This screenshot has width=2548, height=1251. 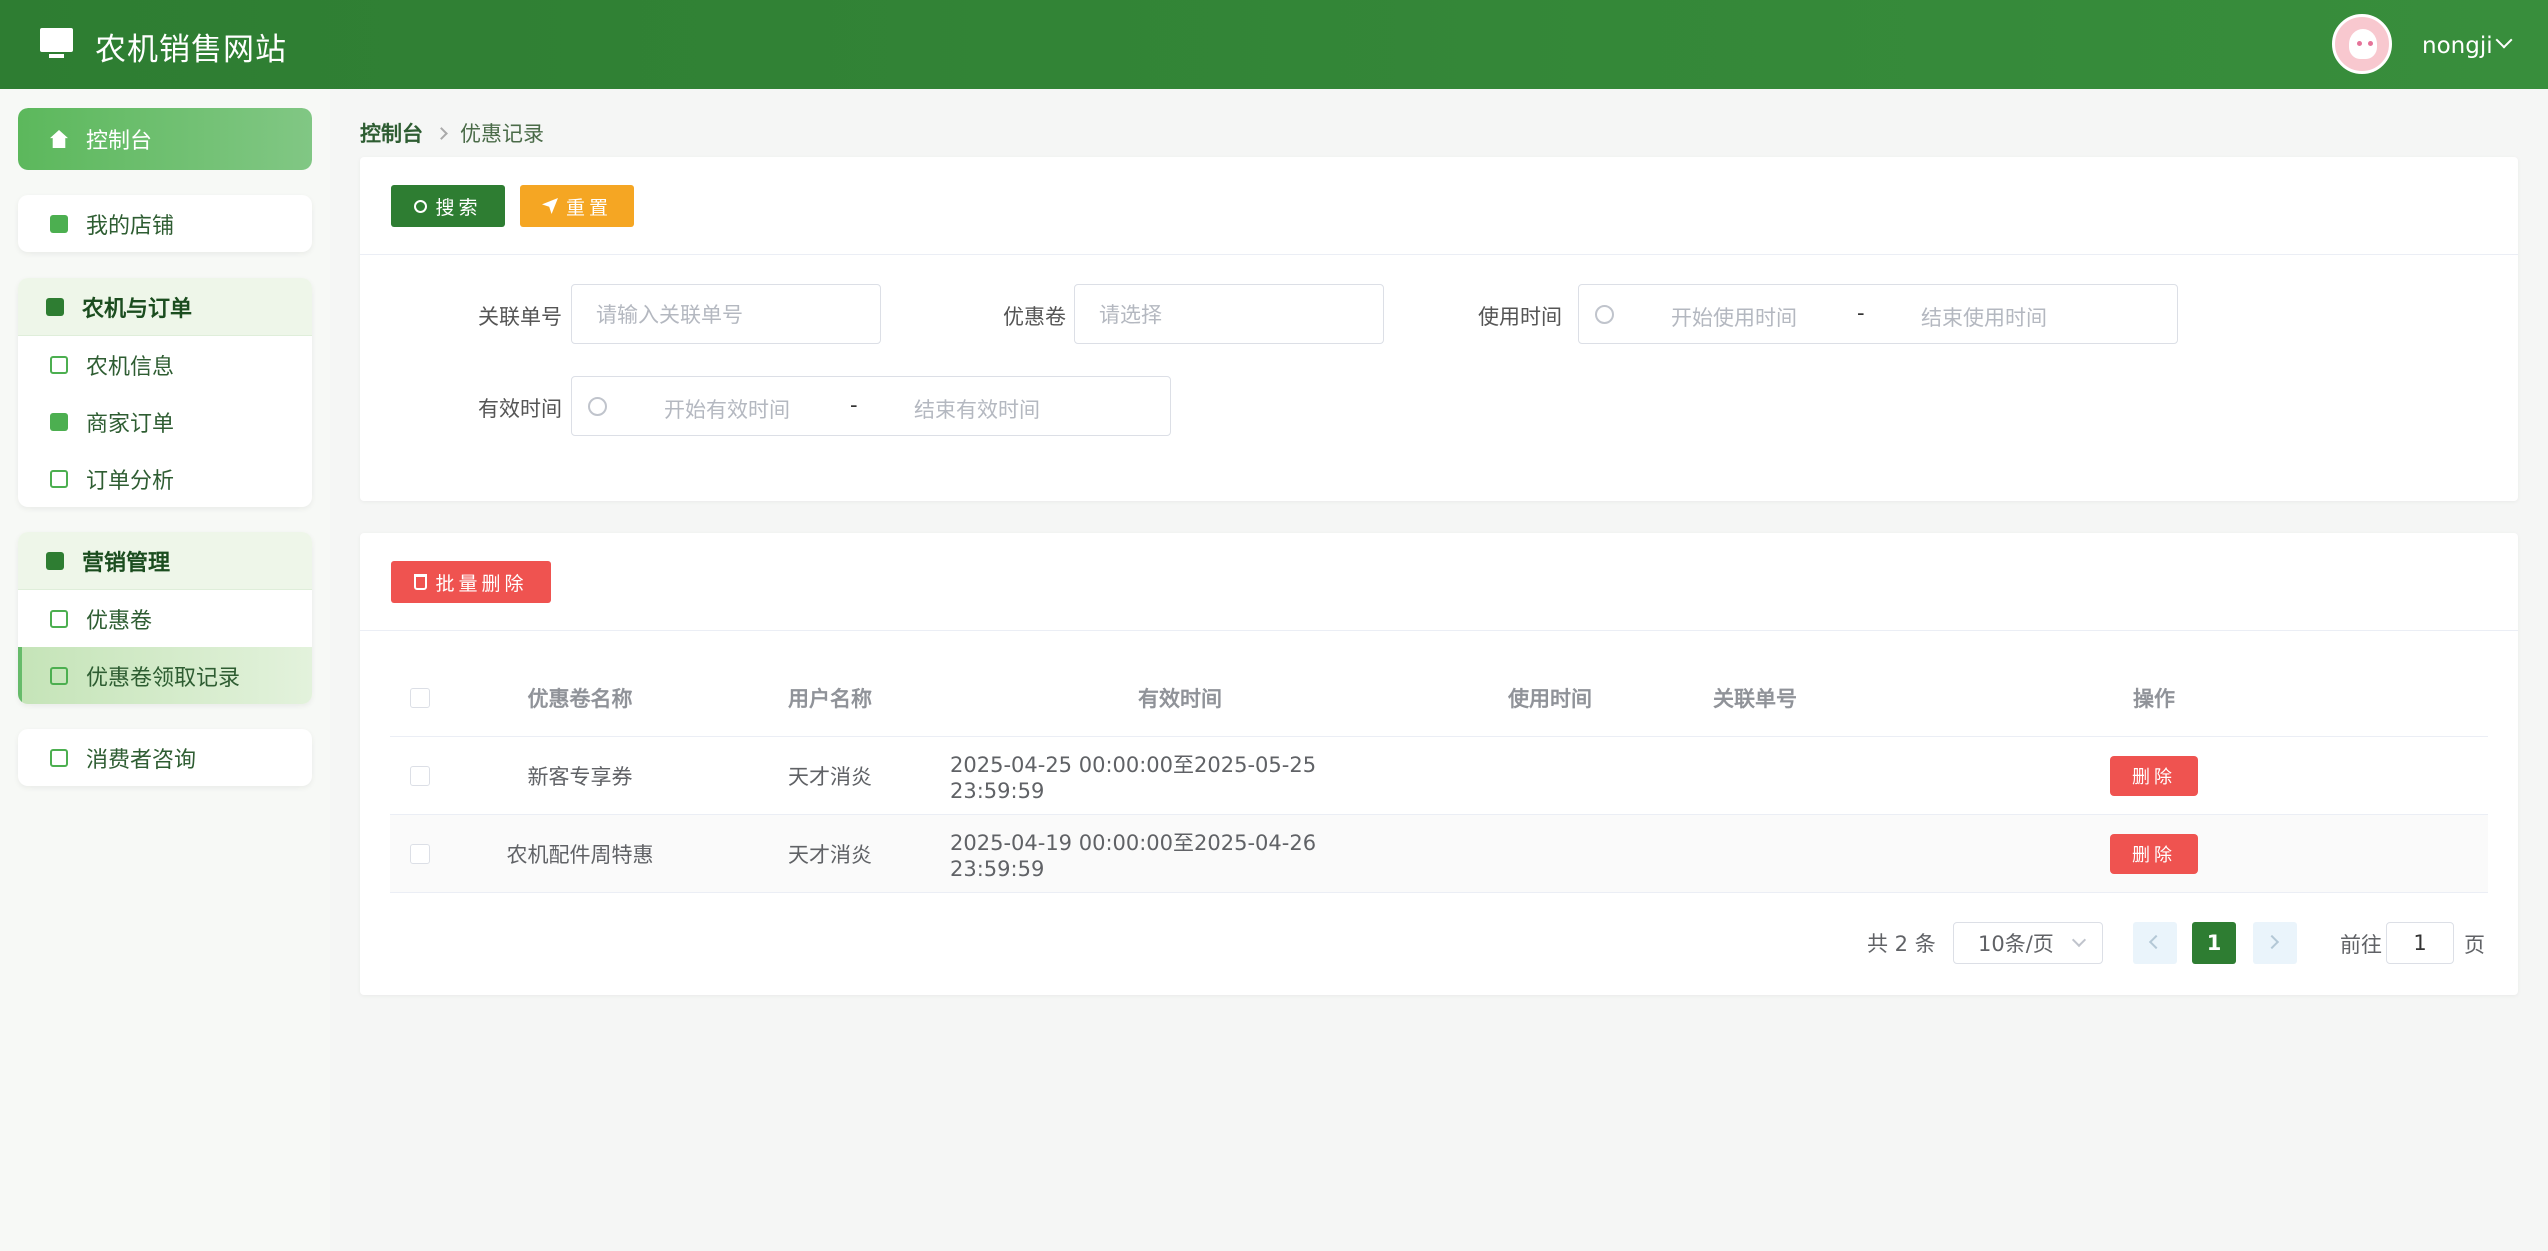 I want to click on ticket-icon, so click(x=59, y=618).